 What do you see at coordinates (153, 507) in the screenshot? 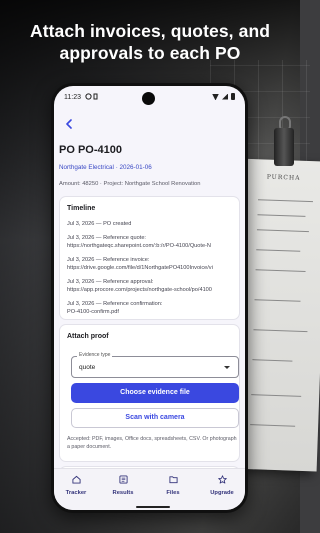
I see `gesture-bar` at bounding box center [153, 507].